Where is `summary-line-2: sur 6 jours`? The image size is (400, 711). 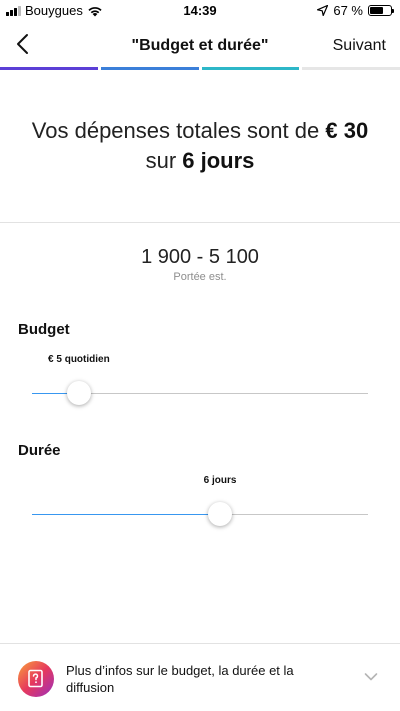 summary-line-2: sur 6 jours is located at coordinates (200, 161).